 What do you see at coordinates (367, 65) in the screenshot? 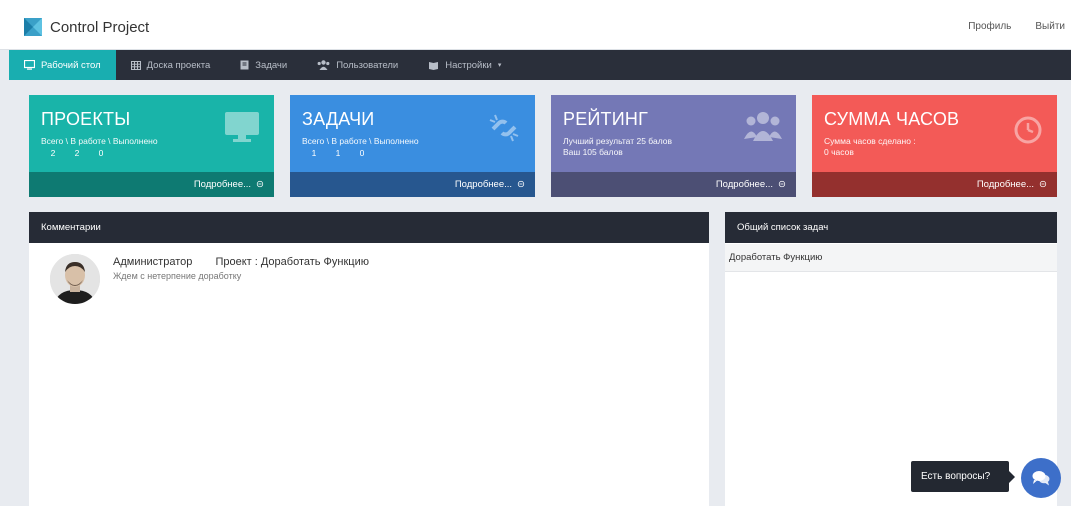
I see `nav-item-label: Пользователи` at bounding box center [367, 65].